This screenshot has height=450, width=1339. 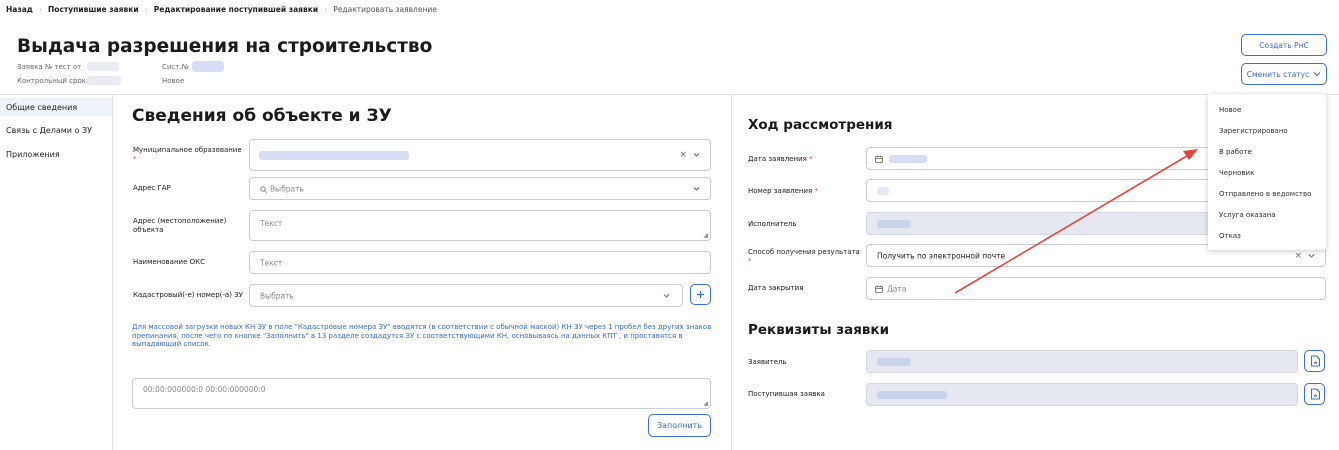 I want to click on redacted-applicant, so click(x=894, y=362).